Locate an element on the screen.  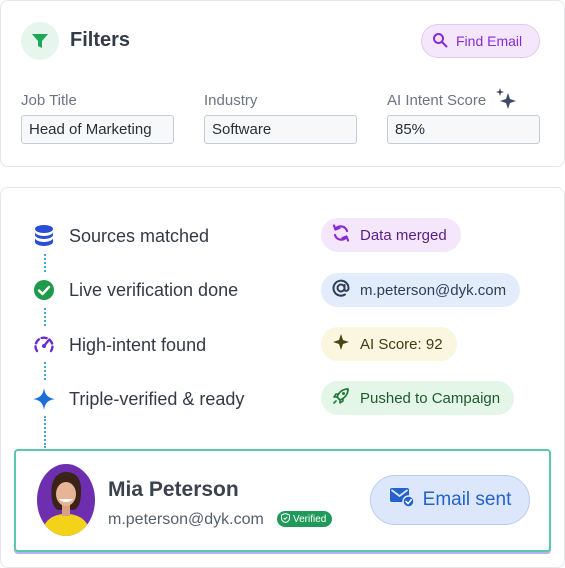
ai-score-pill: AI Score: 92 is located at coordinates (389, 344).